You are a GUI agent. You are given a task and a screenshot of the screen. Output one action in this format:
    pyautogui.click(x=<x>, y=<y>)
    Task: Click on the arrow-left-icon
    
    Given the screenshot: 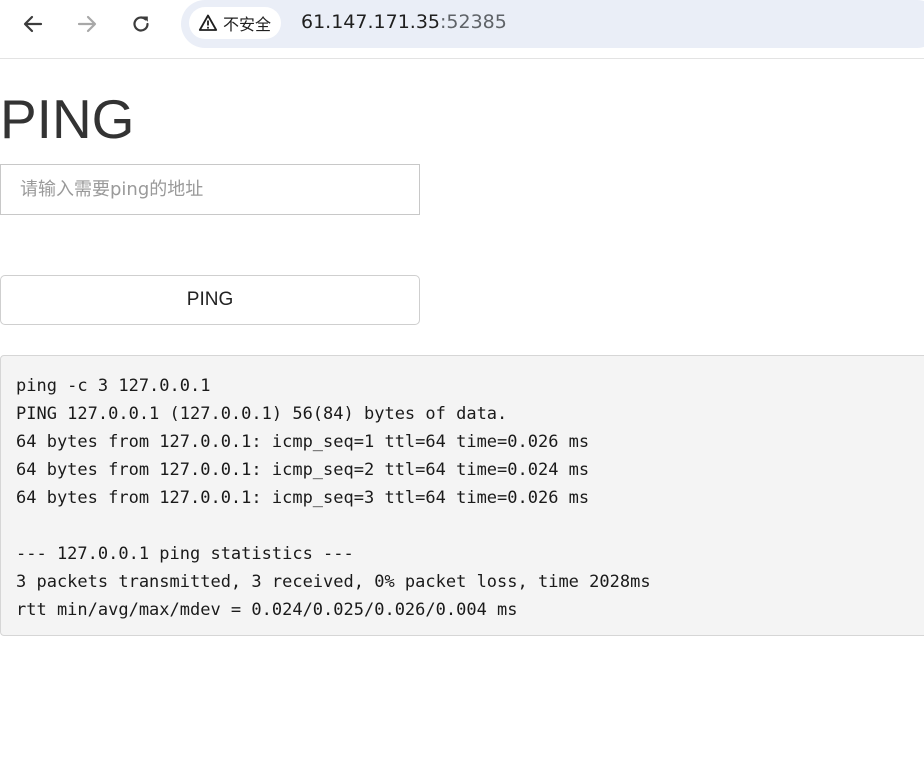 What is the action you would take?
    pyautogui.click(x=33, y=24)
    